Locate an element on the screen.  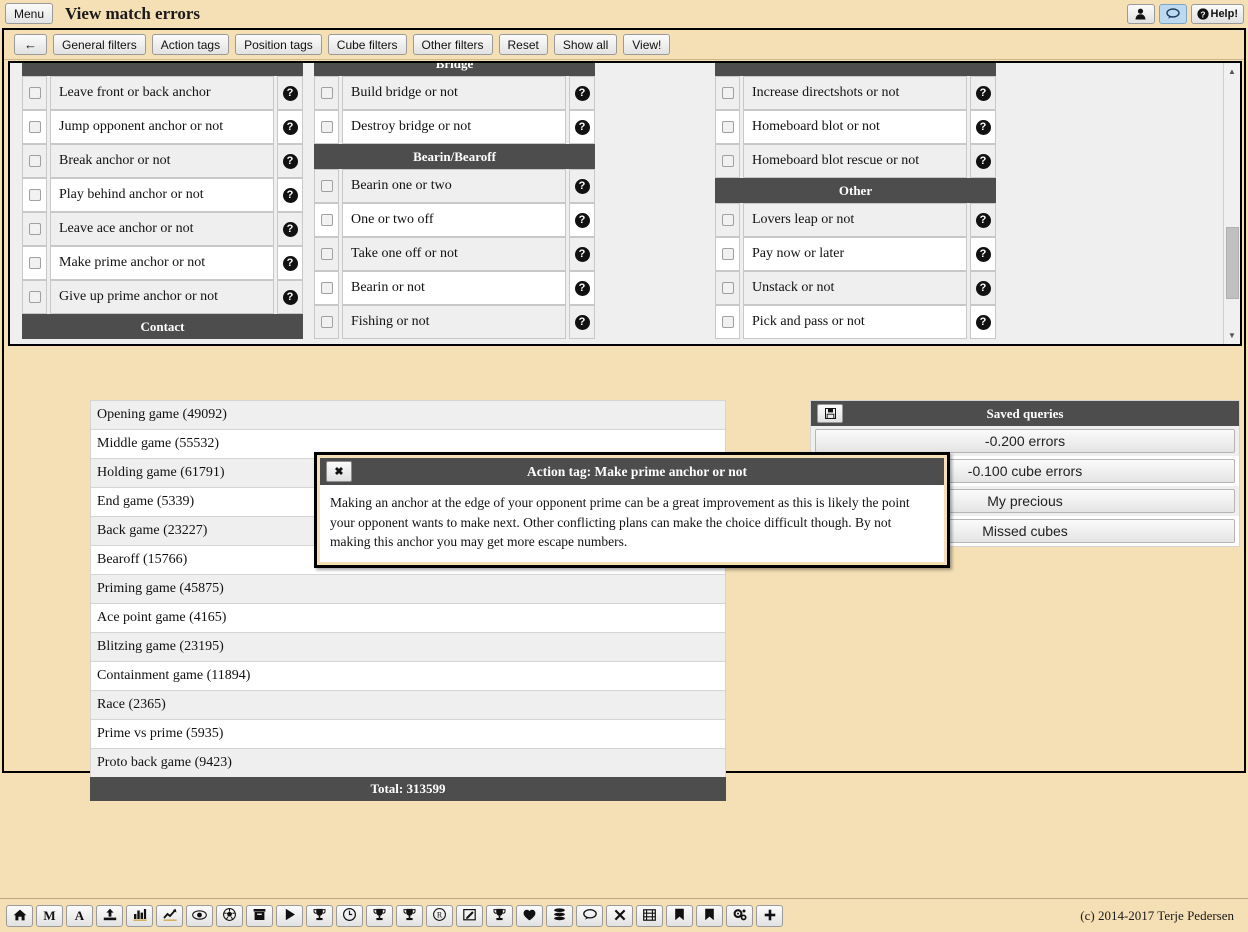
bar-chart-icon-button is located at coordinates (139, 915).